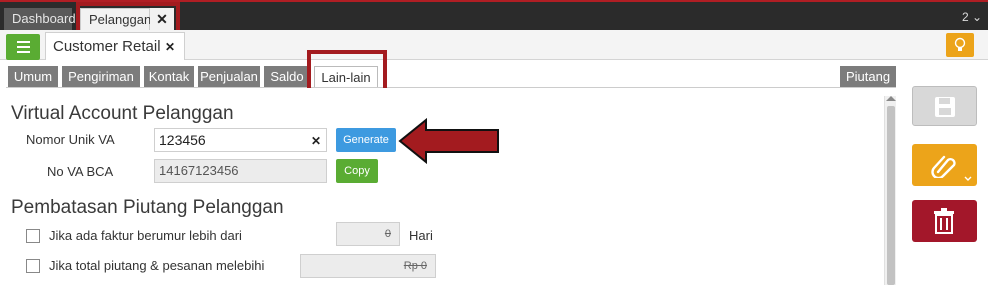 The image size is (988, 285). I want to click on total-limit-label: Jika total piutang & pesanan melebihi, so click(157, 265).